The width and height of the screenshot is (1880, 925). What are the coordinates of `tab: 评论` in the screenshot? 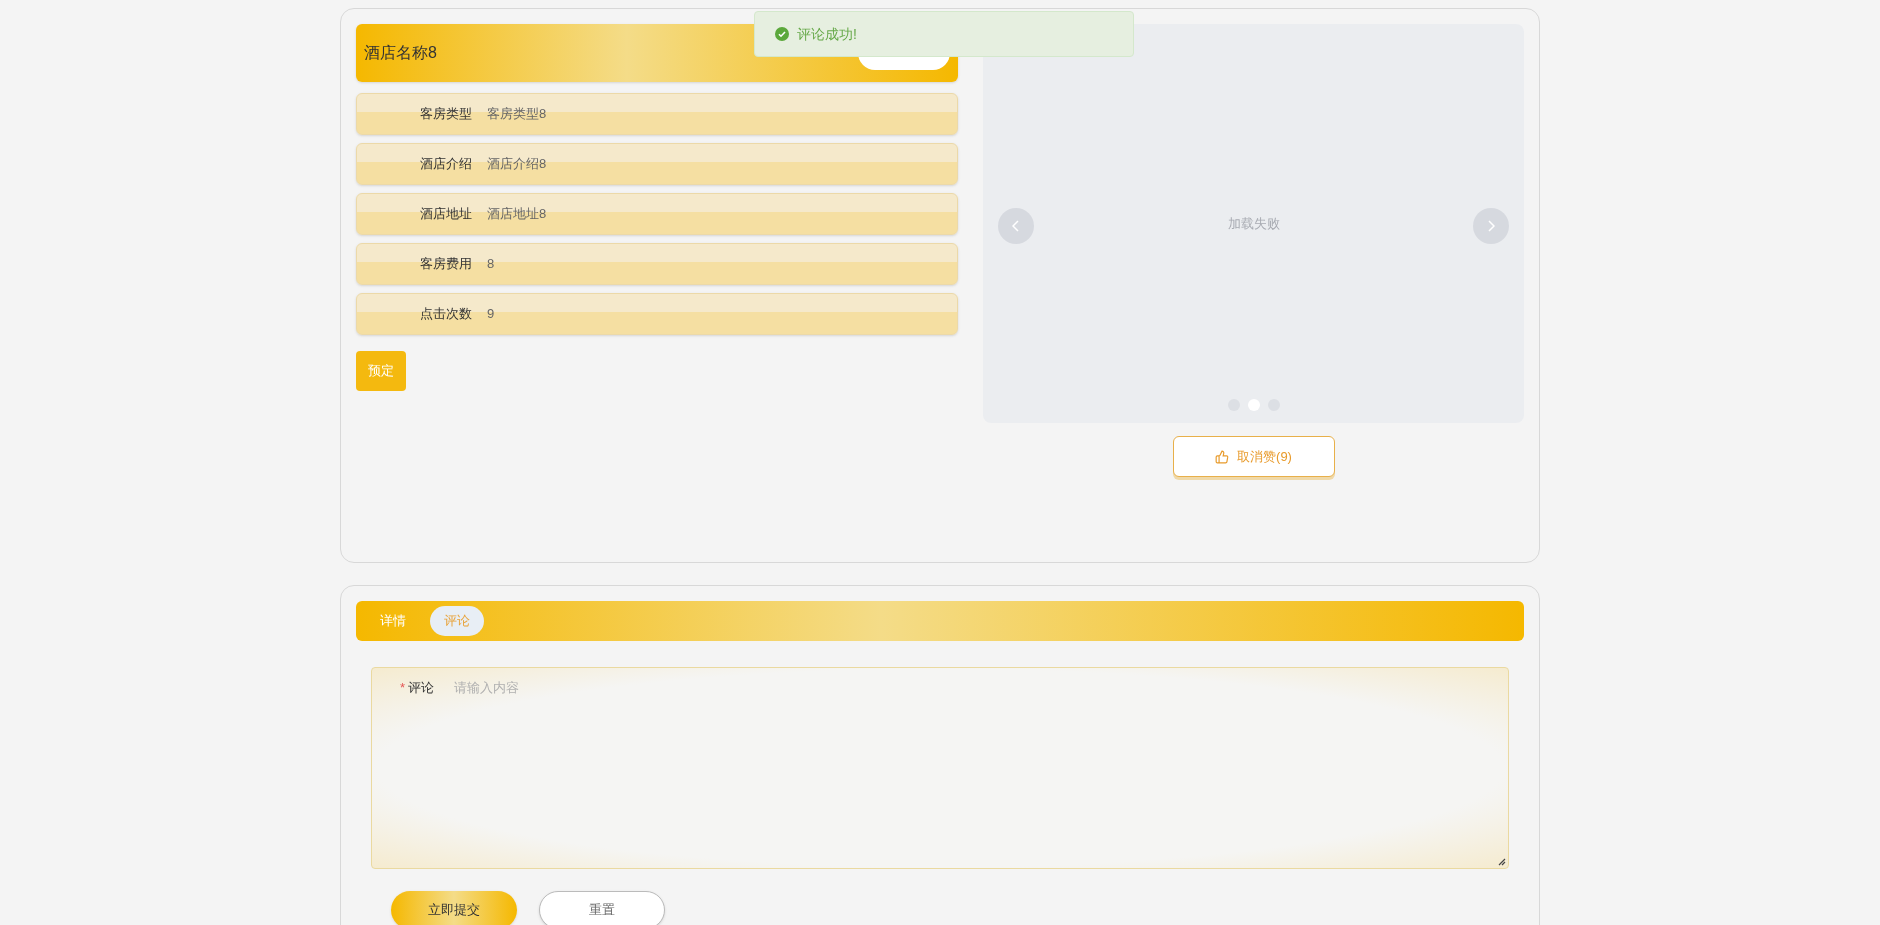 It's located at (457, 621).